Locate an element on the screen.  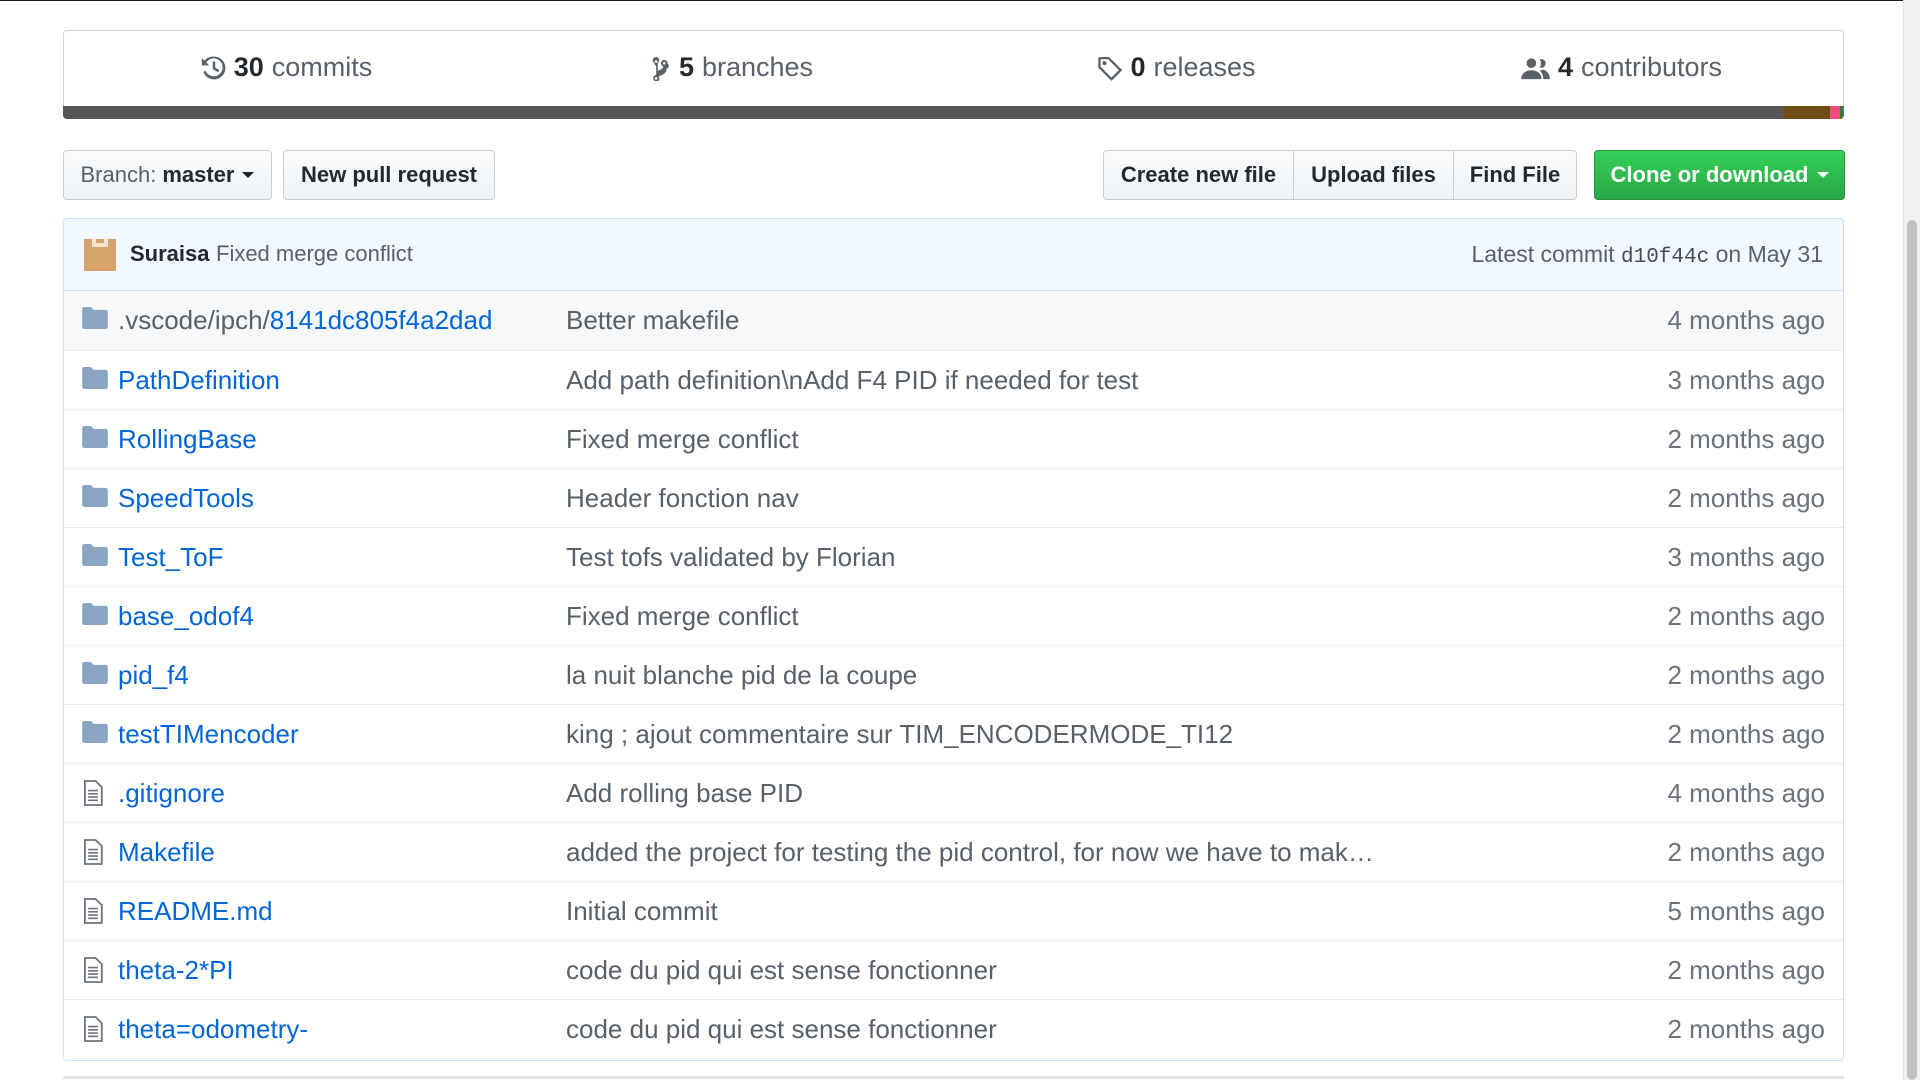
file-name-link: PathDefinition is located at coordinates (199, 380).